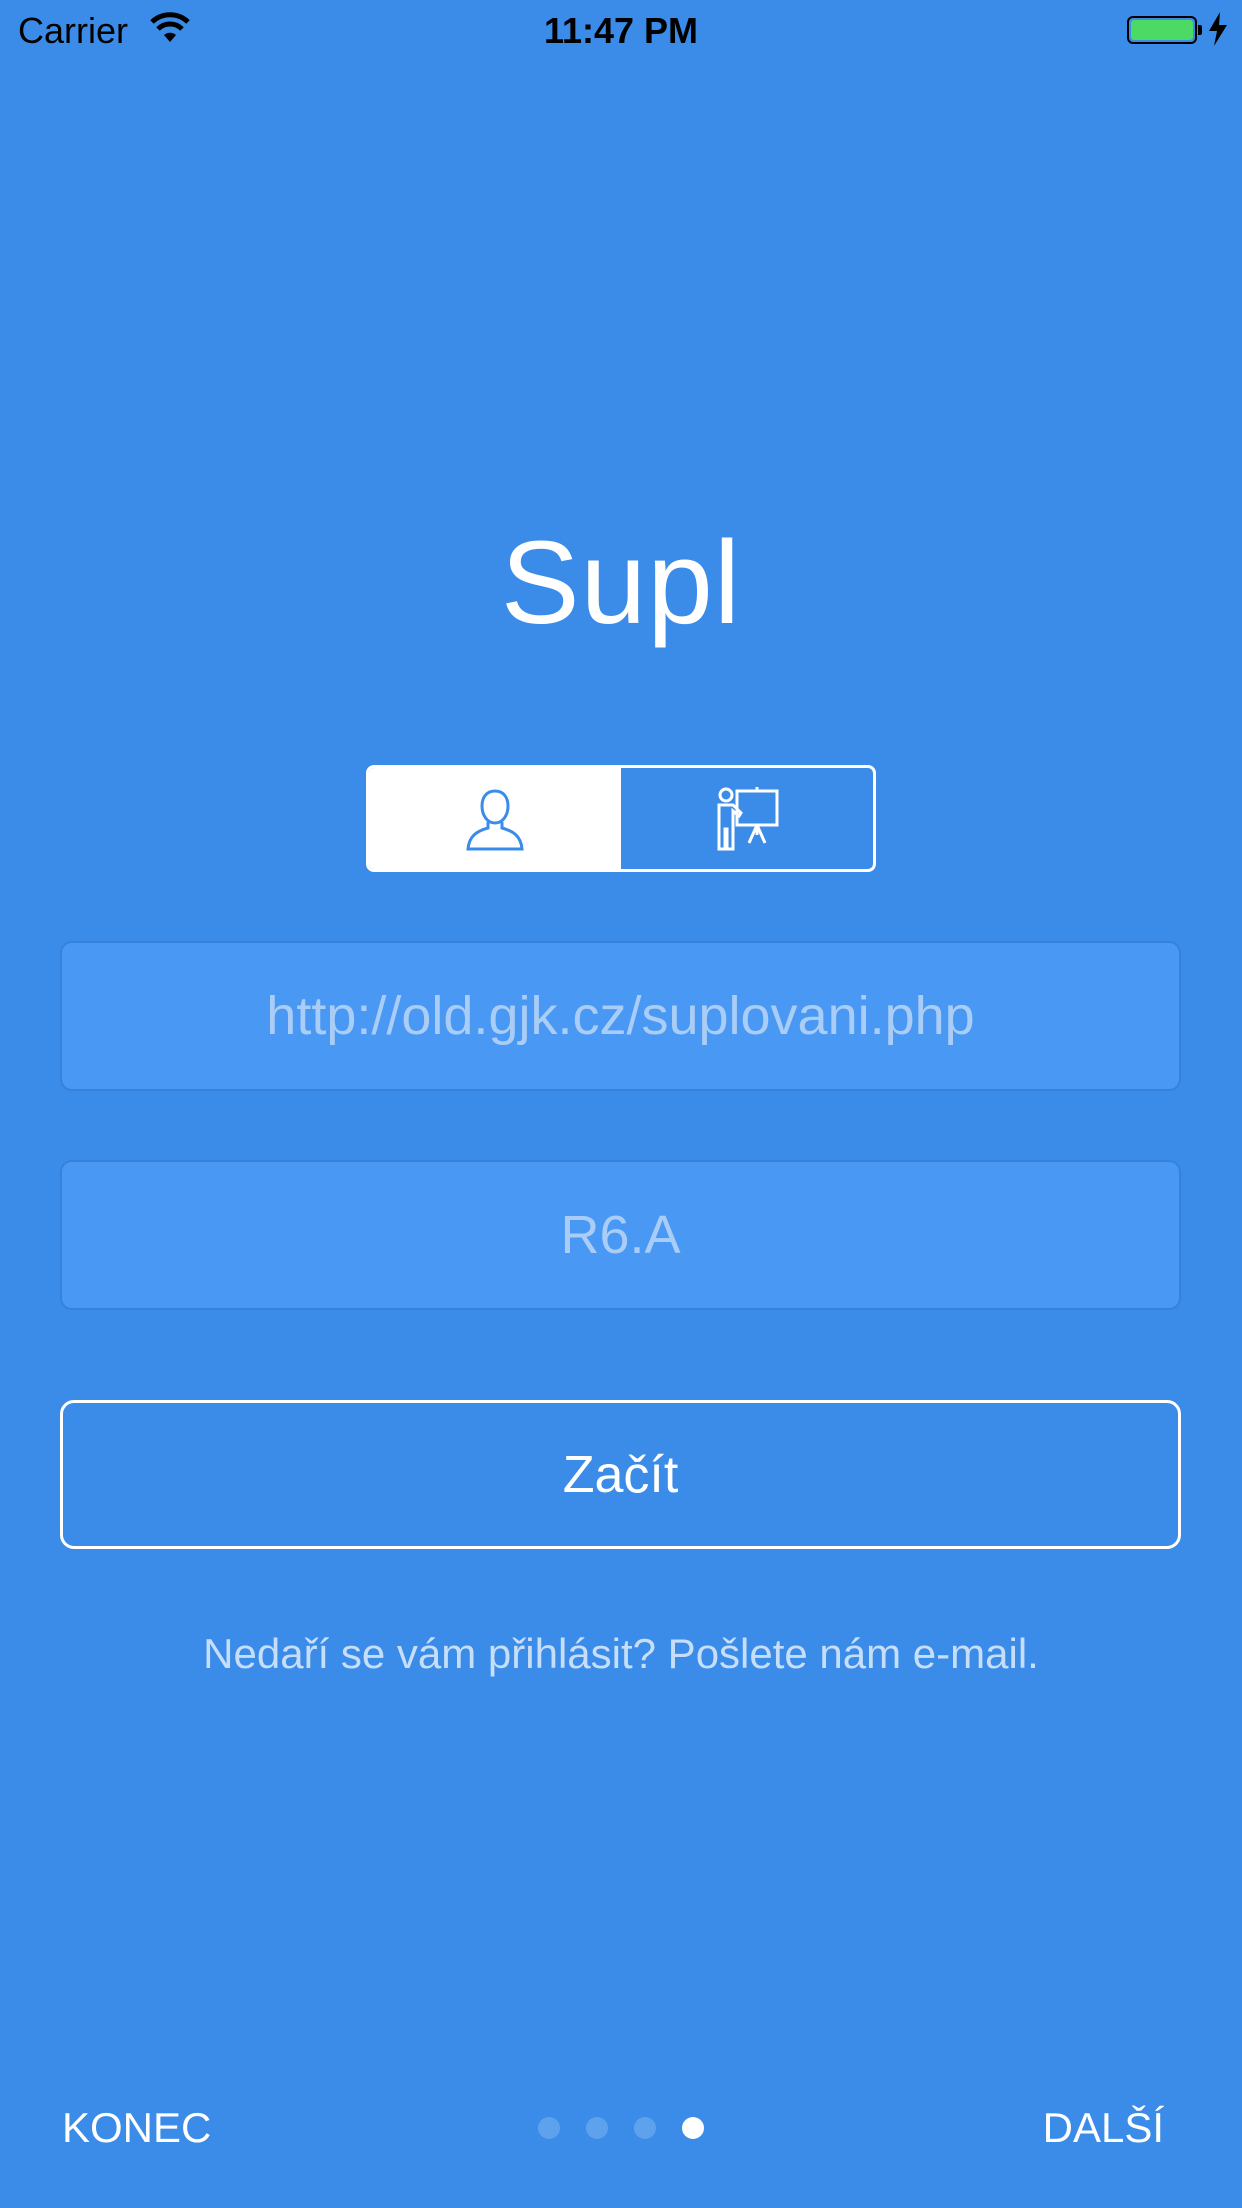 This screenshot has width=1242, height=2208. I want to click on class-input, so click(620, 1235).